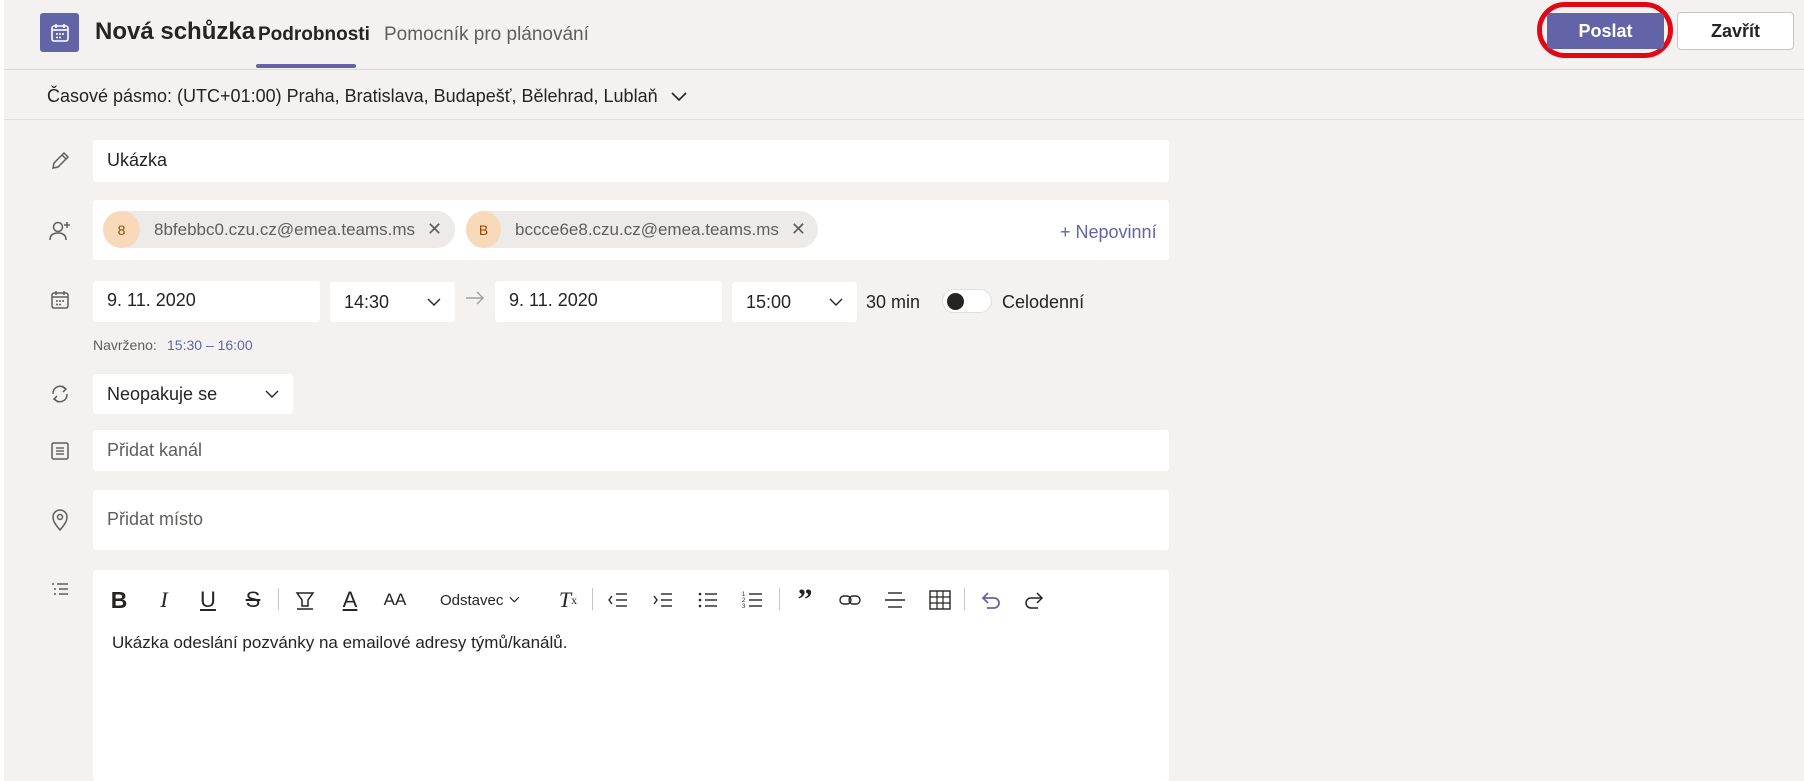 The image size is (1804, 781). I want to click on italic-icon: I, so click(164, 600).